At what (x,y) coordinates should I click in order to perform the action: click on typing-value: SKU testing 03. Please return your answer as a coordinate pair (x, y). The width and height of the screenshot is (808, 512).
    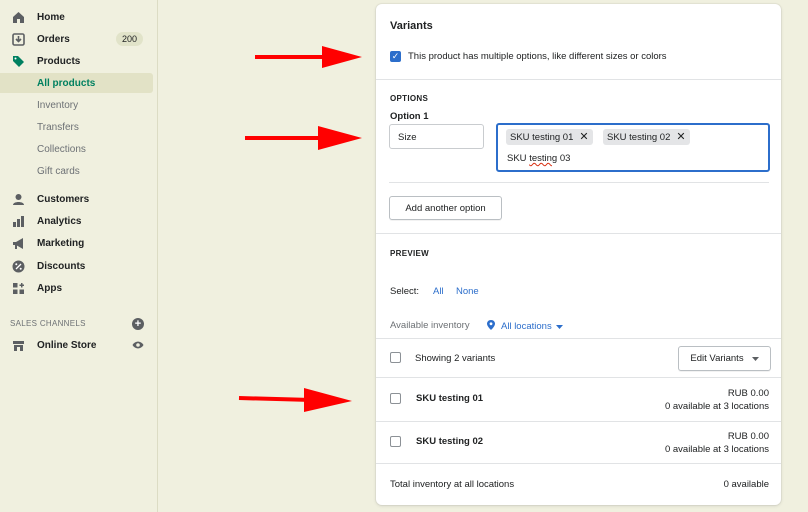
    Looking at the image, I should click on (539, 158).